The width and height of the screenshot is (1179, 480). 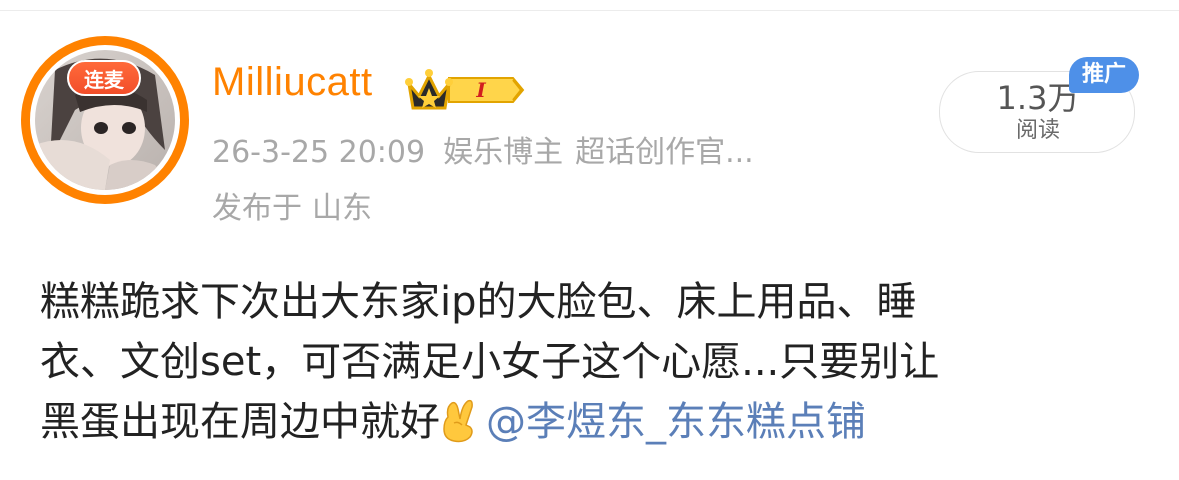 I want to click on post-location: 发布于 山东, so click(x=292, y=209).